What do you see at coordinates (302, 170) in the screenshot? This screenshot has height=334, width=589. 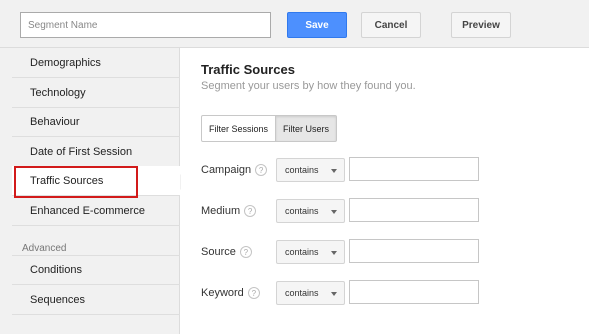 I see `campaign-operator-value: contains` at bounding box center [302, 170].